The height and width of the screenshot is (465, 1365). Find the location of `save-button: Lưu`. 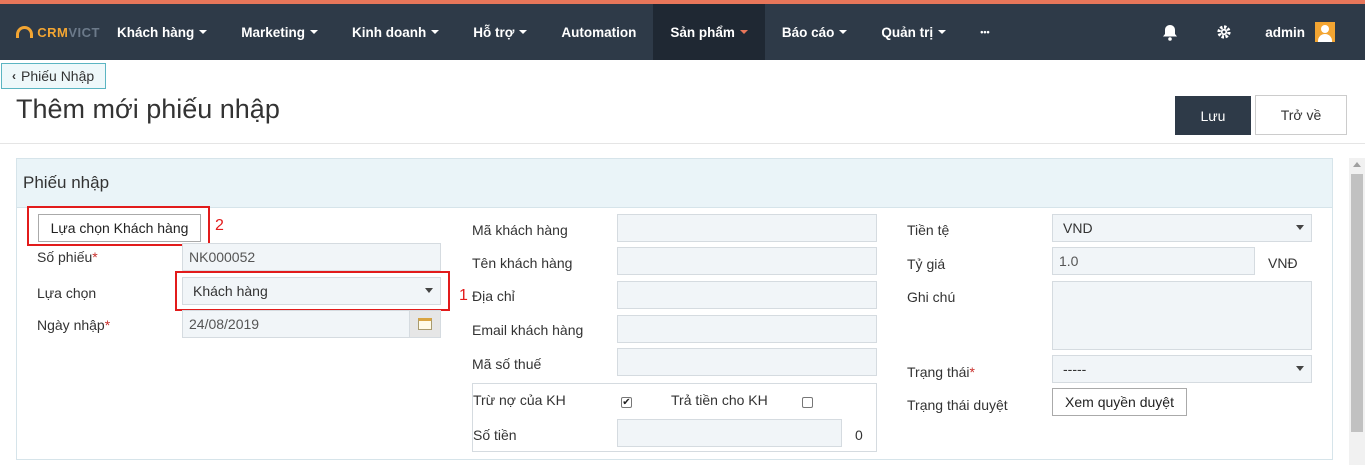

save-button: Lưu is located at coordinates (1213, 115).